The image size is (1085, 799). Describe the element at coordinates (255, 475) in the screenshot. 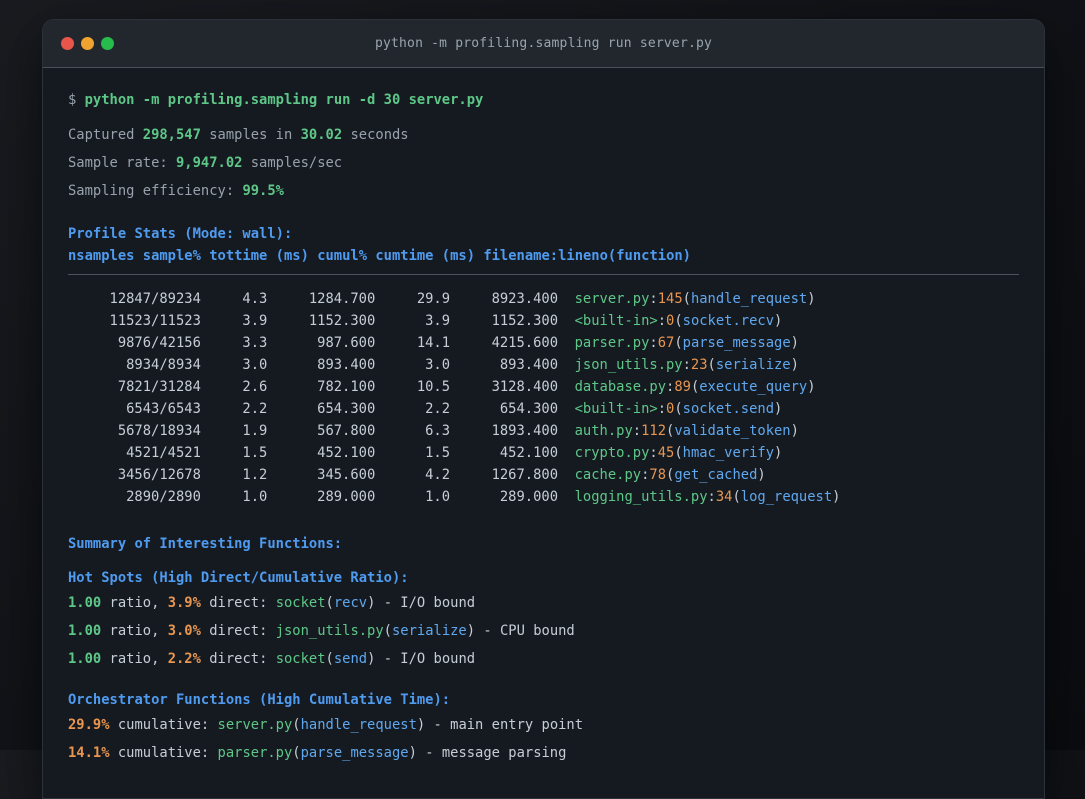

I see `sample-pct-cell: 1.2` at that location.